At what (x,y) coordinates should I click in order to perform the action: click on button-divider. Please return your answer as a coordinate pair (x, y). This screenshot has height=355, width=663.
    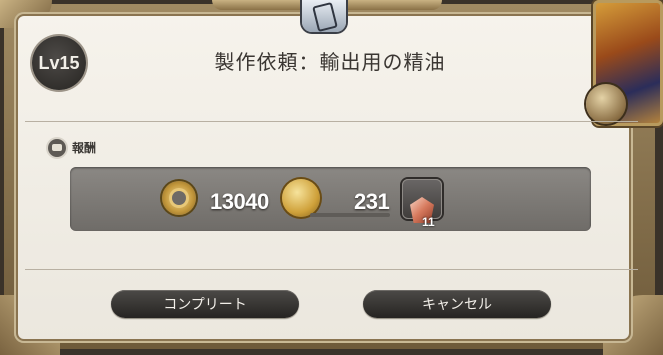
    Looking at the image, I should click on (331, 269).